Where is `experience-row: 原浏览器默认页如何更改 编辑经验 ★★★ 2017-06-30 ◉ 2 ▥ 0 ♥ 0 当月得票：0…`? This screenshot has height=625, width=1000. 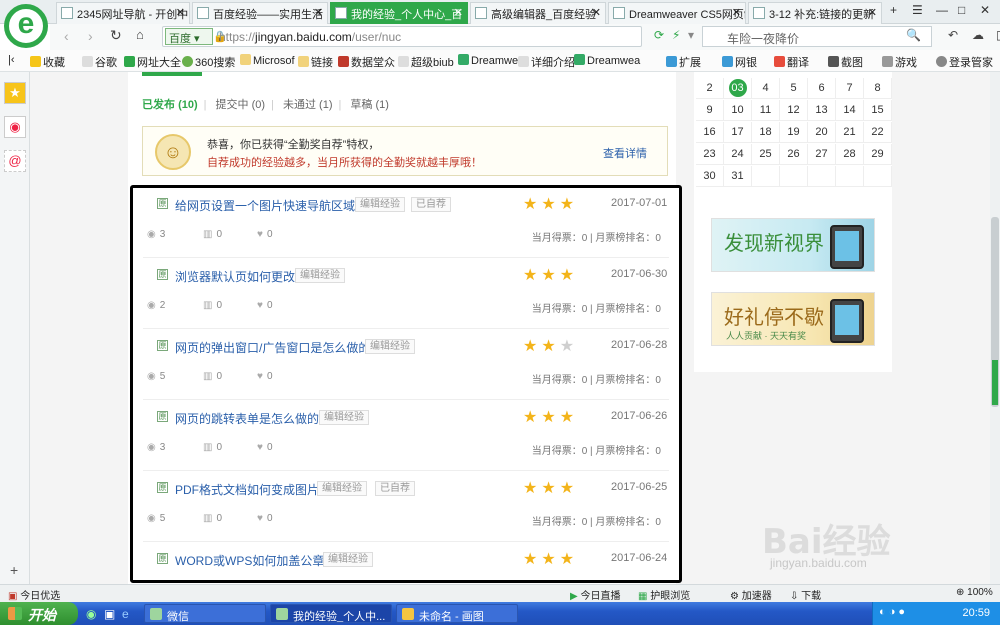 experience-row: 原浏览器默认页如何更改 编辑经验 ★★★ 2017-06-30 ◉ 2 ▥ 0 ♥ 0 当月得票：0… is located at coordinates (406, 294).